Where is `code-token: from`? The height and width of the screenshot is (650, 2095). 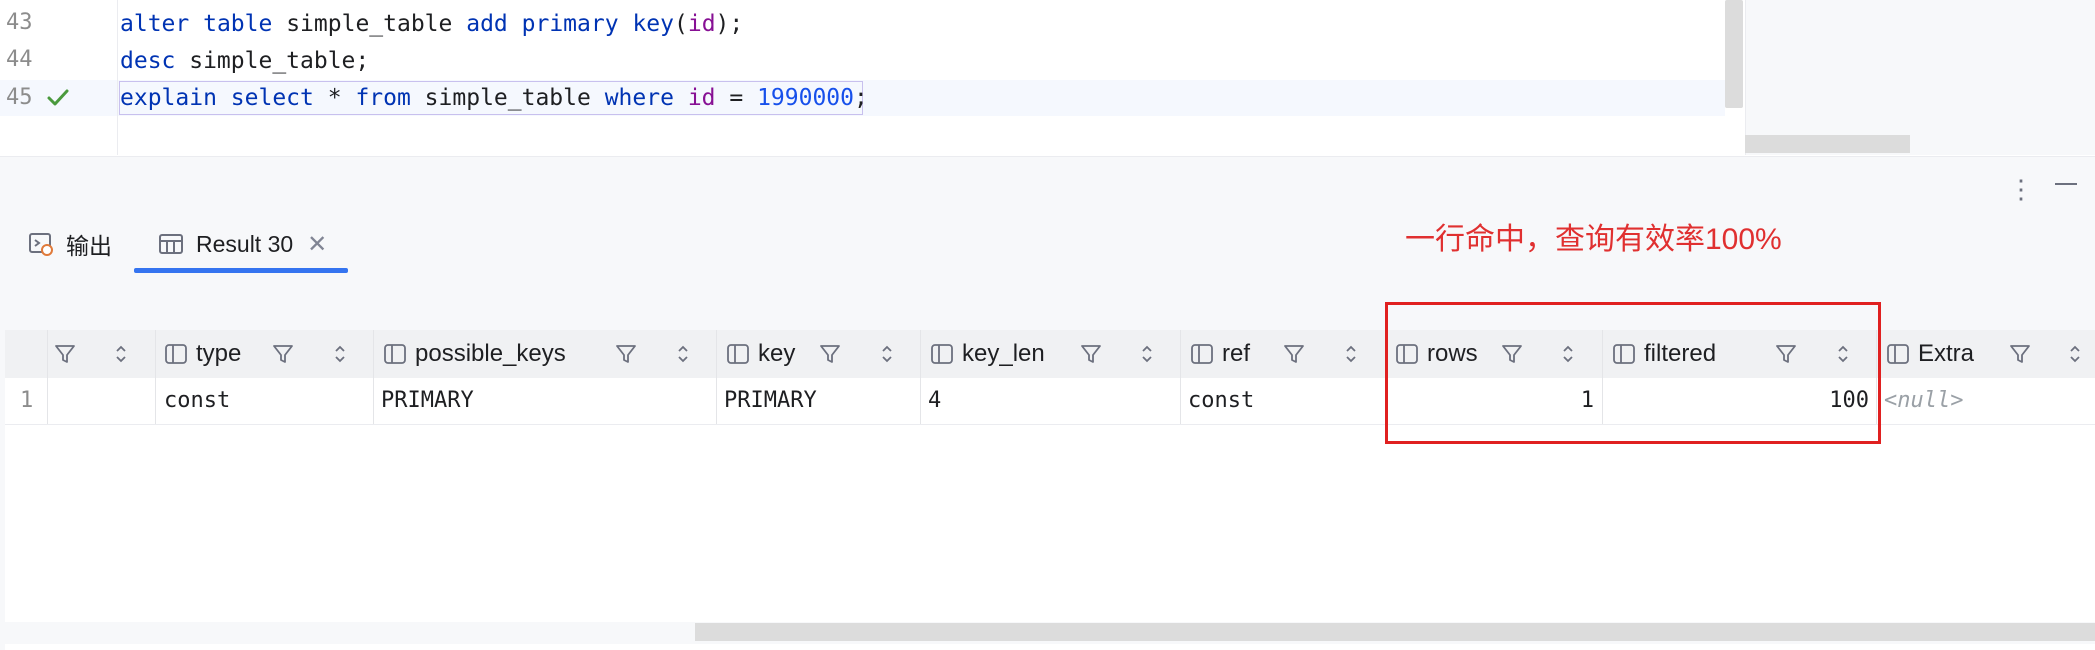 code-token: from is located at coordinates (383, 98).